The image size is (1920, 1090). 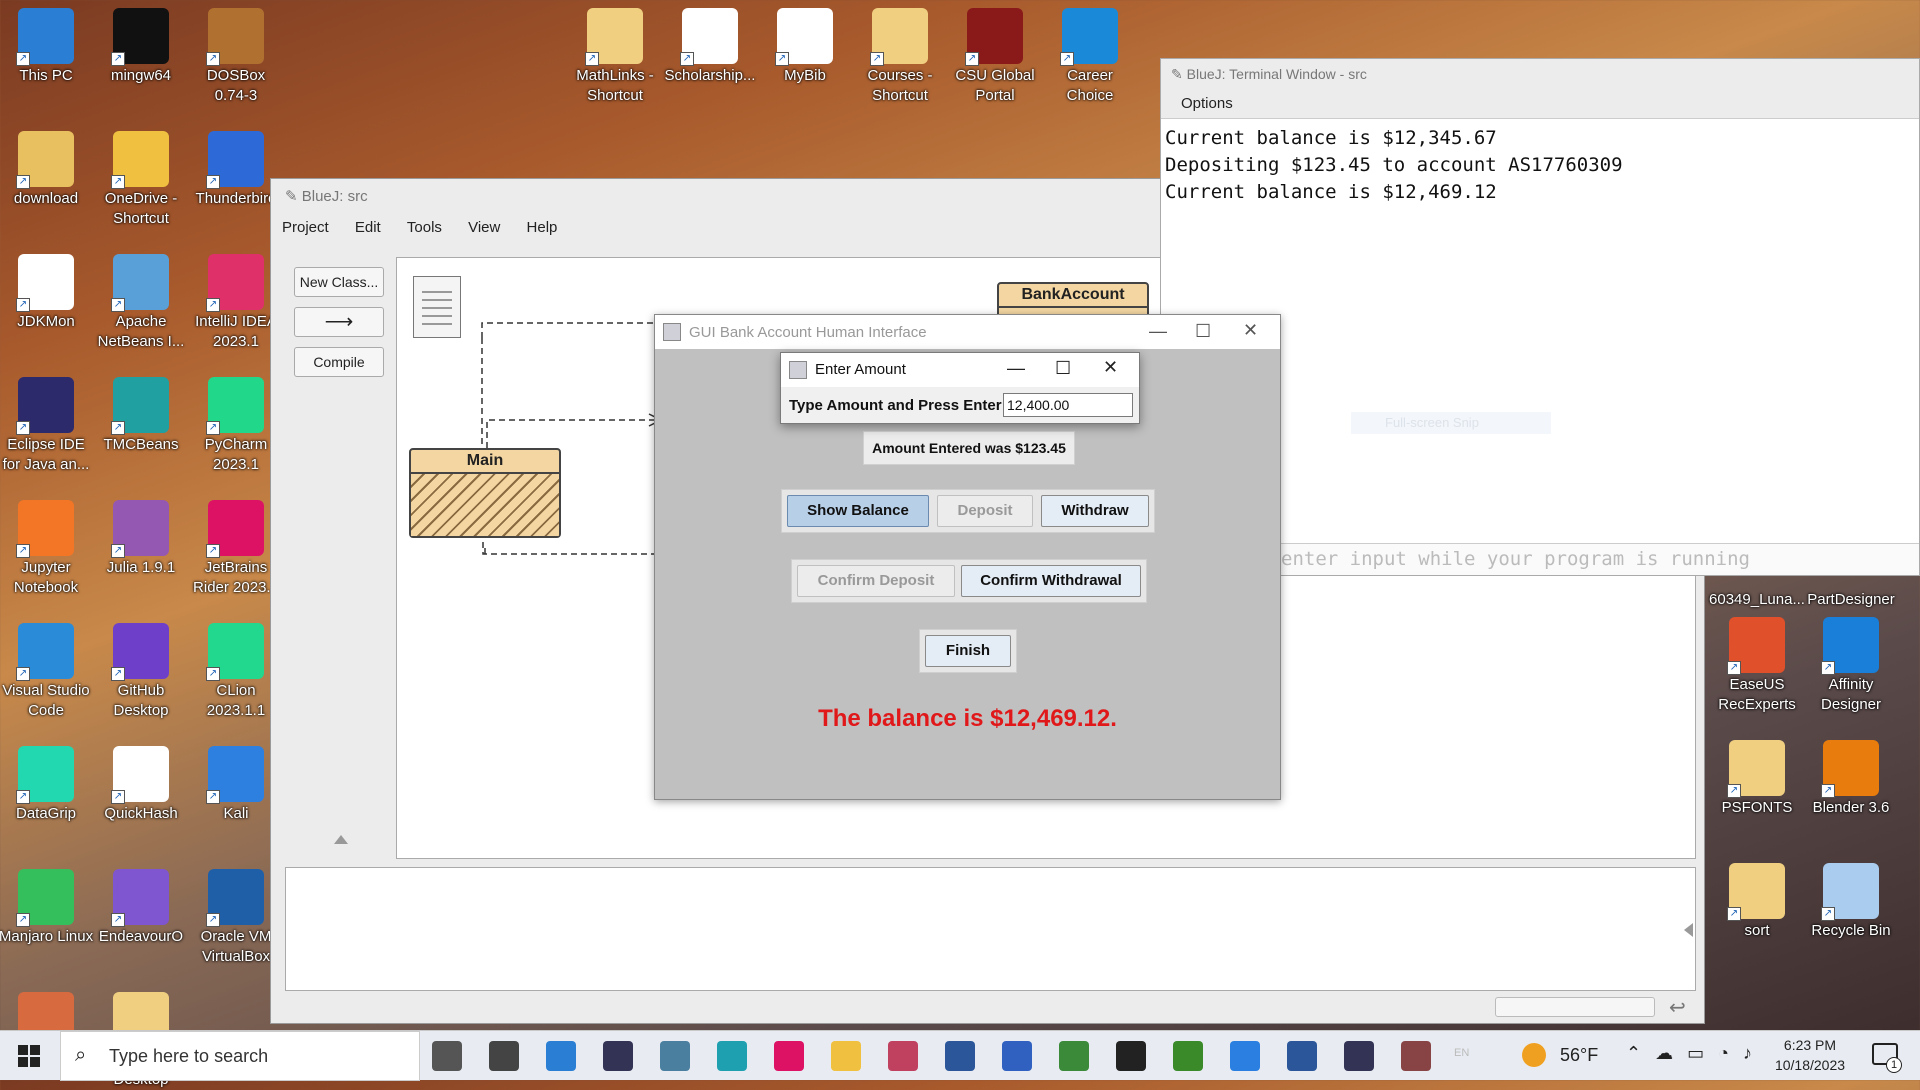 What do you see at coordinates (485, 505) in the screenshot?
I see `uncompiled-hatch` at bounding box center [485, 505].